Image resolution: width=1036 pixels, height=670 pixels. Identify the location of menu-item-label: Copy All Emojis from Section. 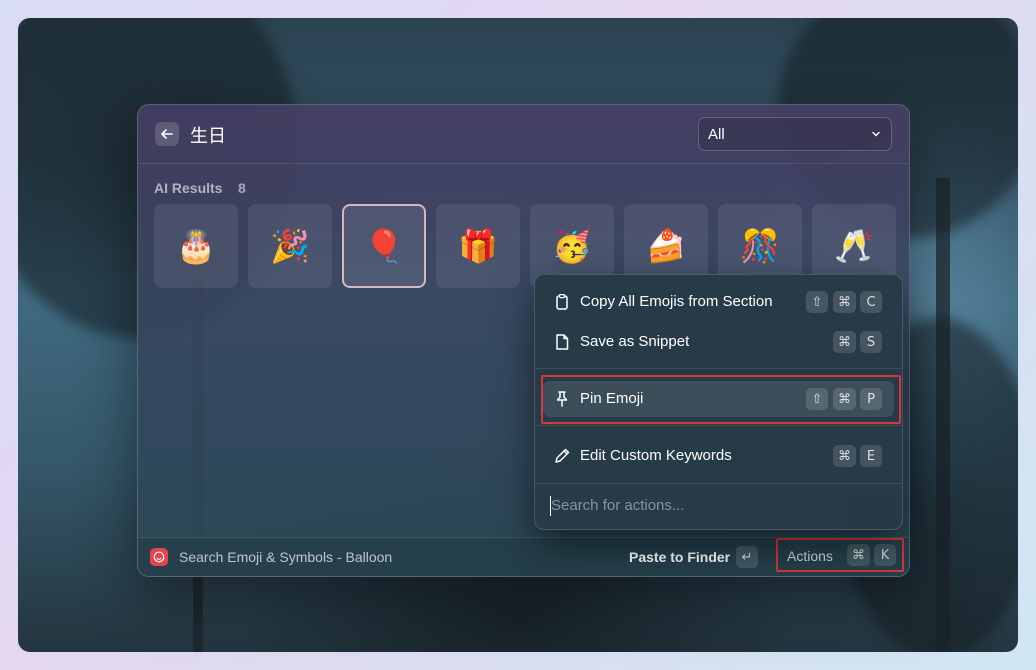
(676, 301).